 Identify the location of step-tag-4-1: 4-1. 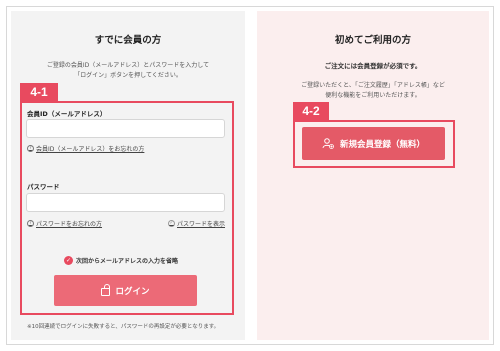
(39, 92).